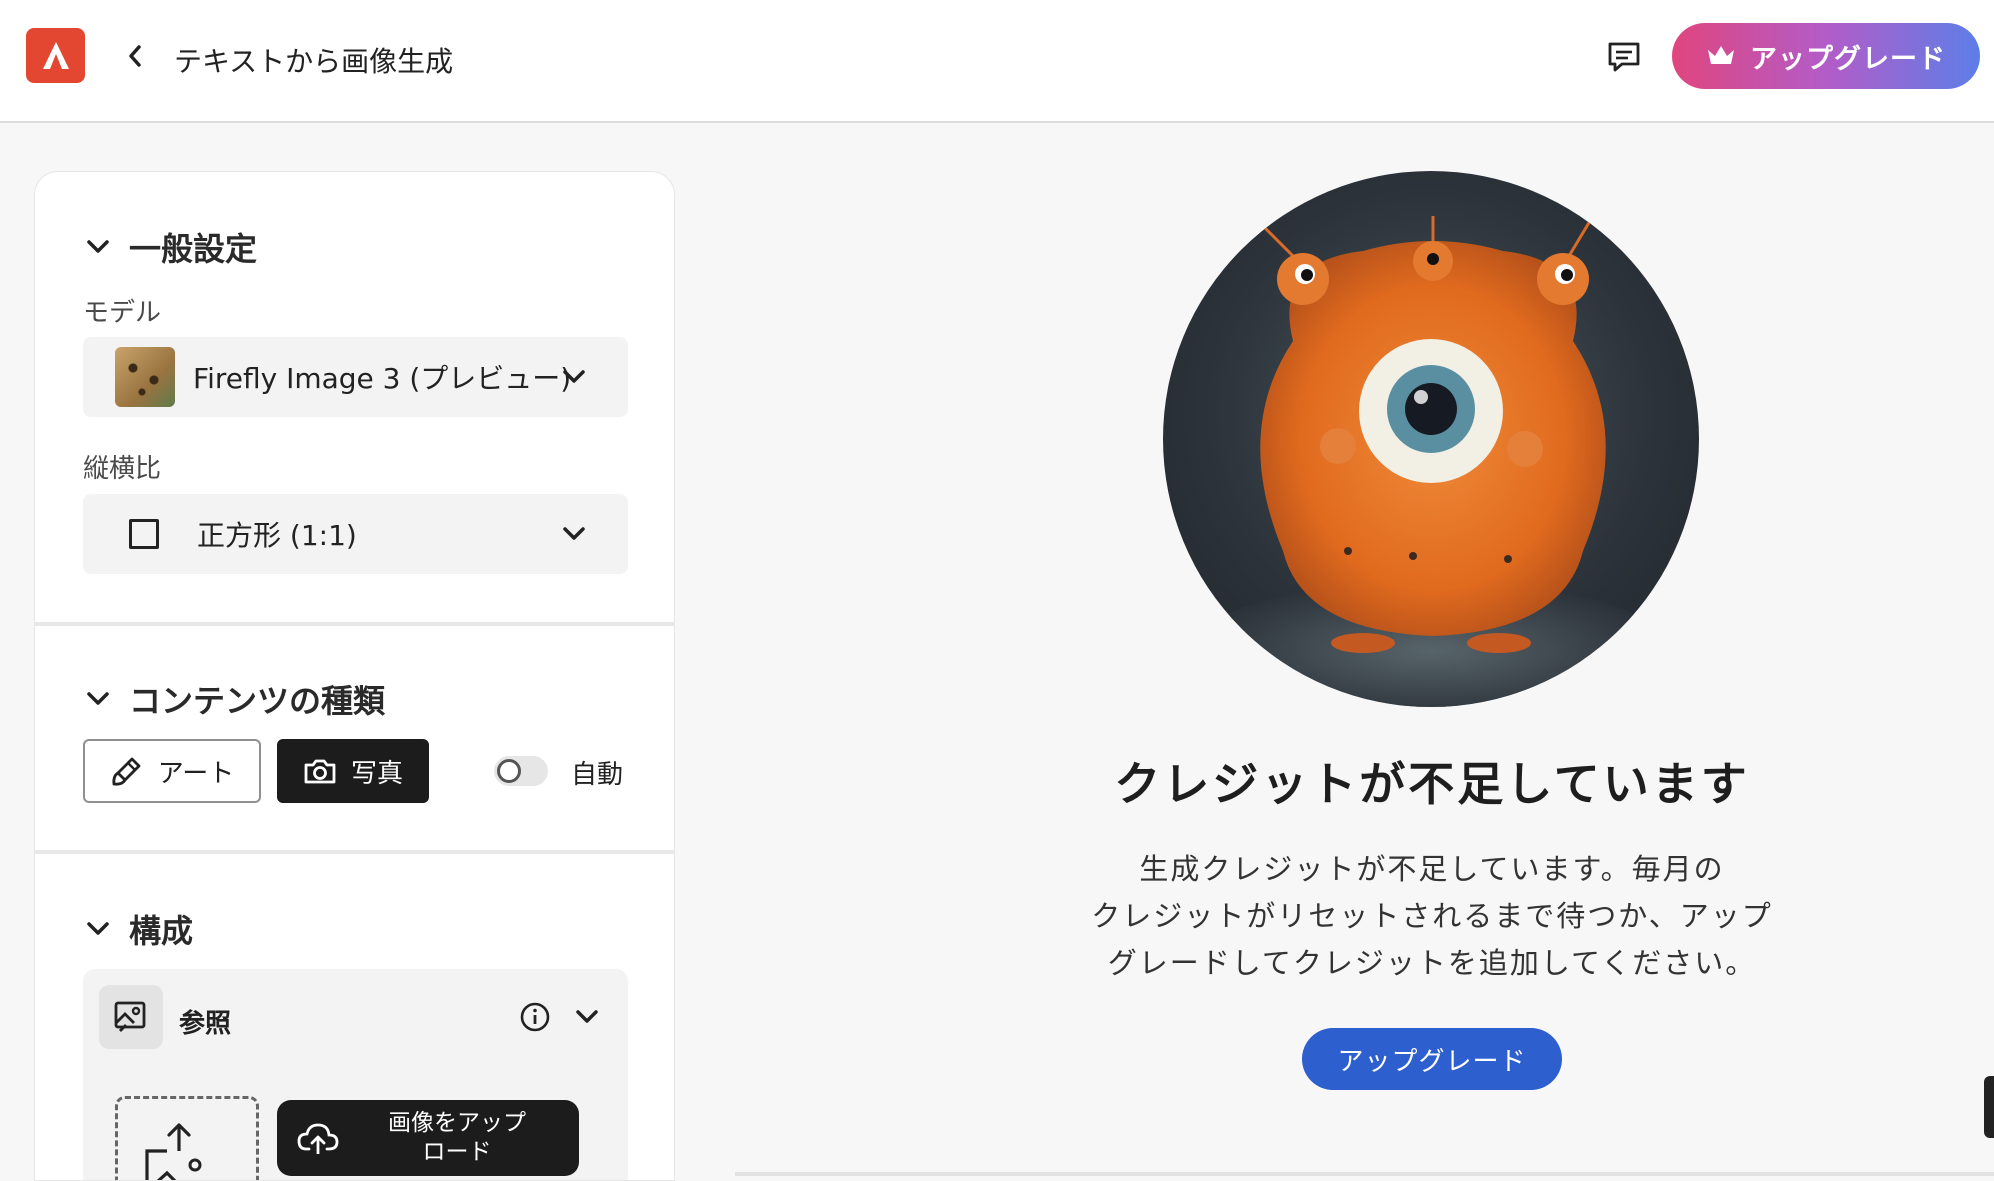 The width and height of the screenshot is (1994, 1181). Describe the element at coordinates (126, 771) in the screenshot. I see `paintbrush-icon` at that location.